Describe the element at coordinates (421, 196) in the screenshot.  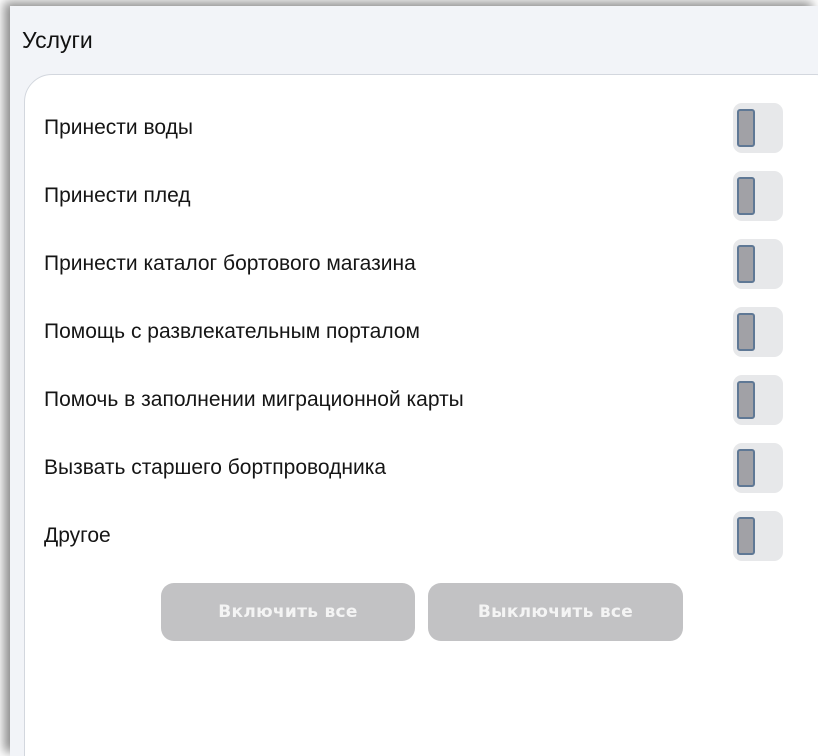
I see `service-row-blanket: Принести плед` at that location.